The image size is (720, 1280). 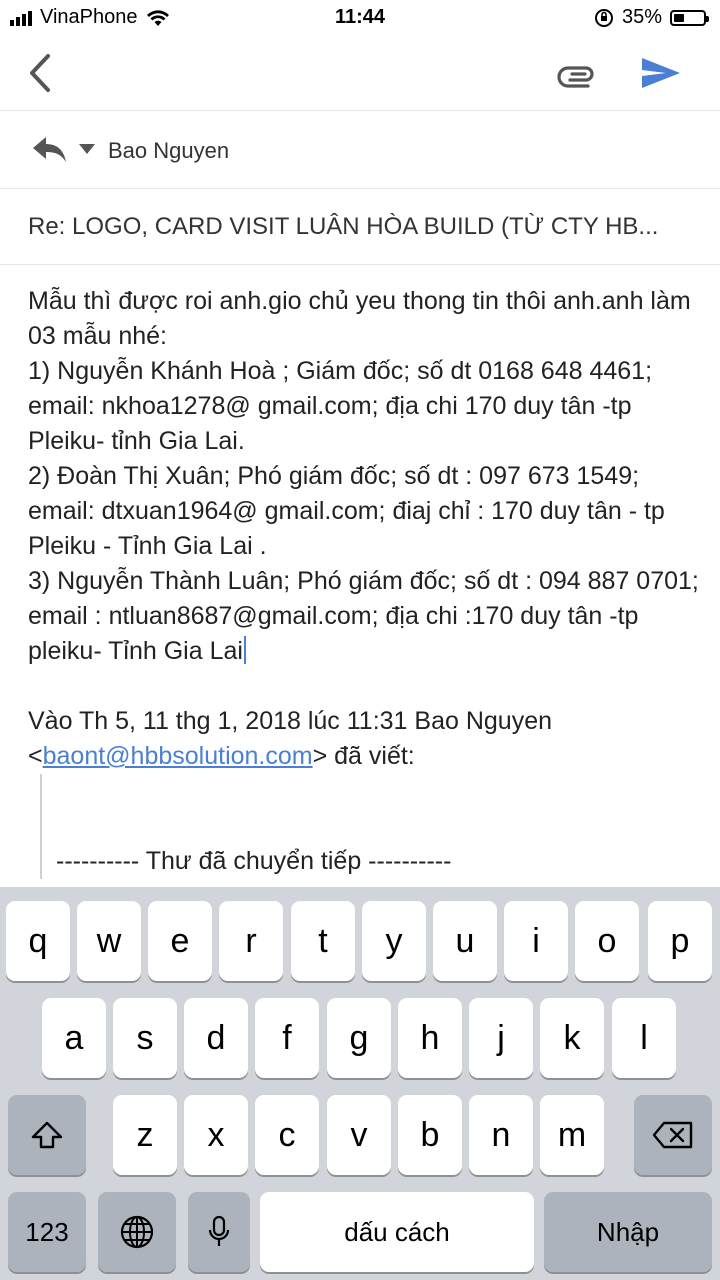 What do you see at coordinates (244, 650) in the screenshot?
I see `text-cursor` at bounding box center [244, 650].